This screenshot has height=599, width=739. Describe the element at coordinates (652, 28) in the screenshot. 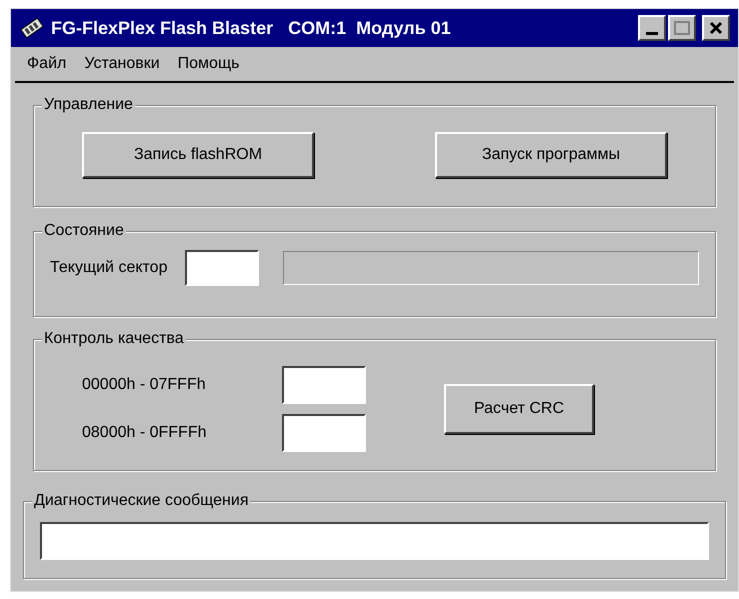

I see `minimize-button` at that location.